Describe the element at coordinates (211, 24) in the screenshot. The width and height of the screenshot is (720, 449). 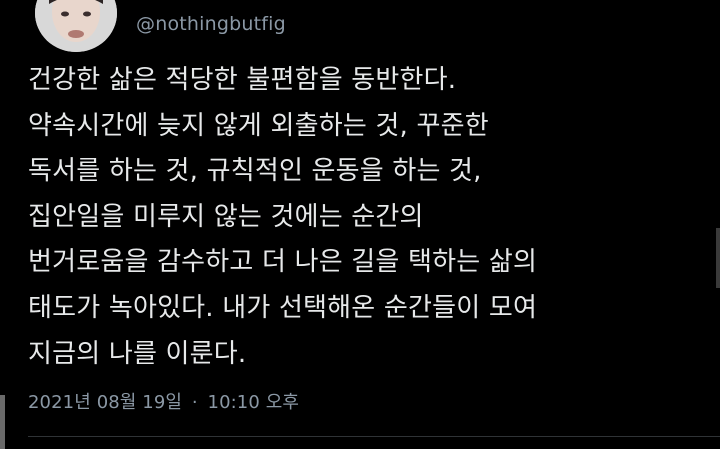
I see `user-handle: @nothingbutfig` at that location.